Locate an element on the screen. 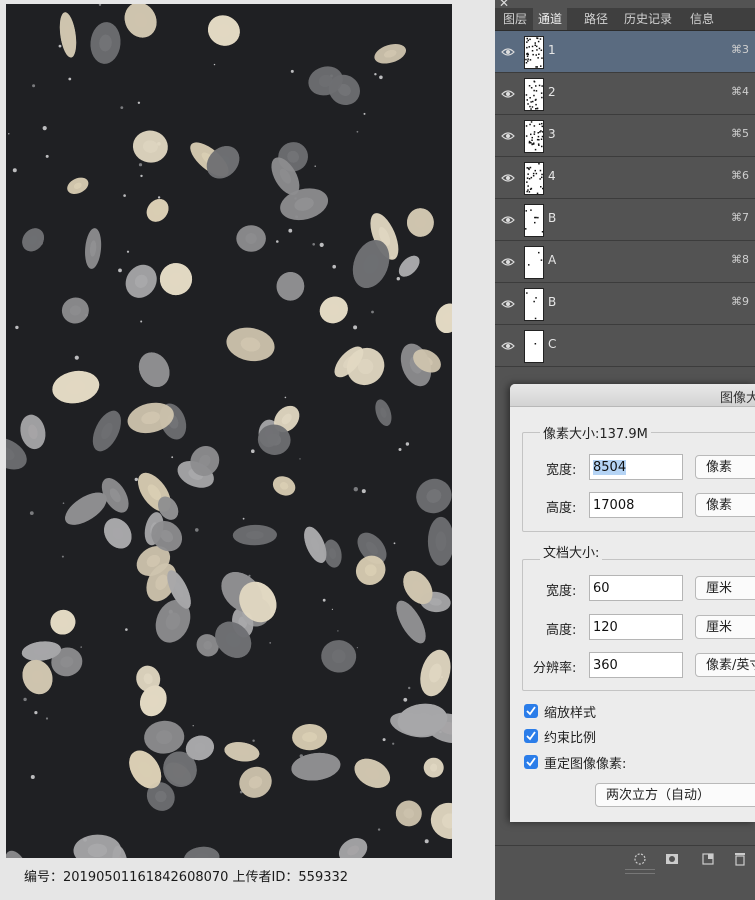 This screenshot has height=900, width=755. channel-row: A ⌘8 is located at coordinates (625, 262).